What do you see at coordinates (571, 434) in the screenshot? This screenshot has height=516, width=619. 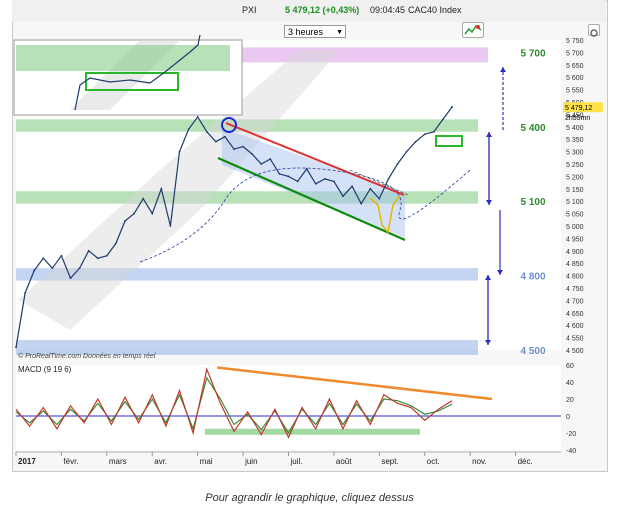 I see `macd-y-tick: -20` at bounding box center [571, 434].